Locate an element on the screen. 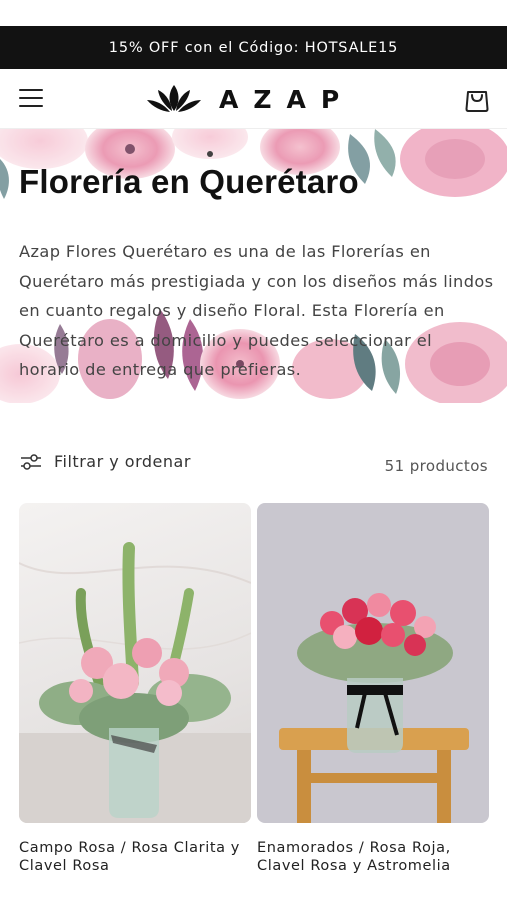 This screenshot has width=507, height=900. filter-sort-label: Filtrar y ordenar is located at coordinates (122, 461).